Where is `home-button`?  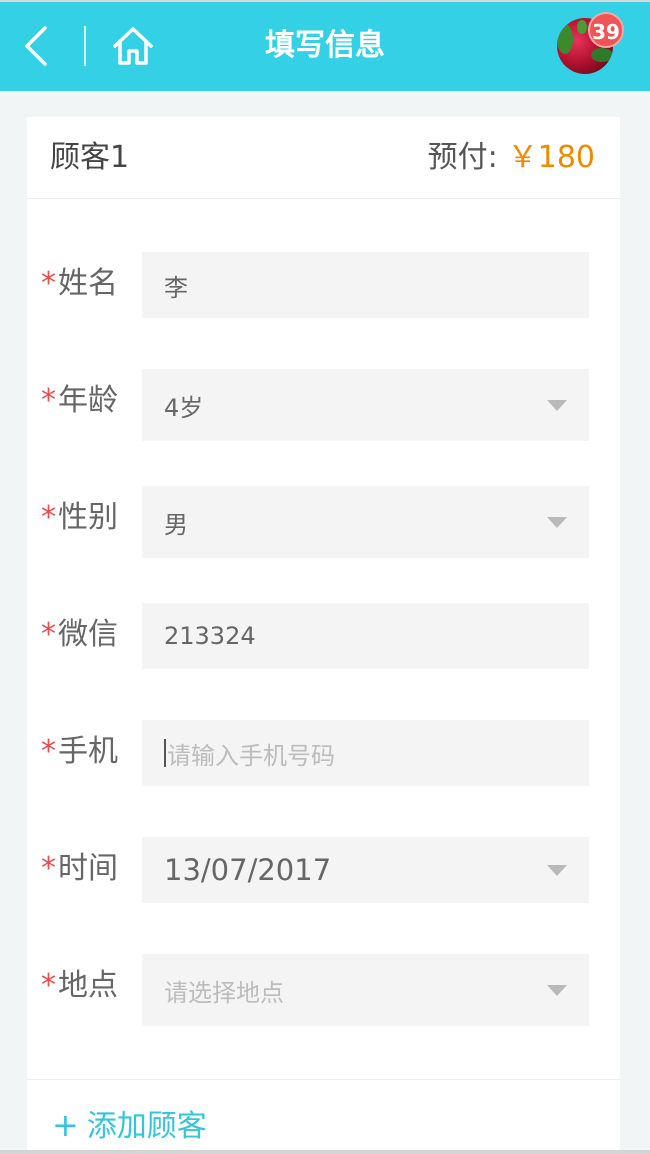
home-button is located at coordinates (133, 46).